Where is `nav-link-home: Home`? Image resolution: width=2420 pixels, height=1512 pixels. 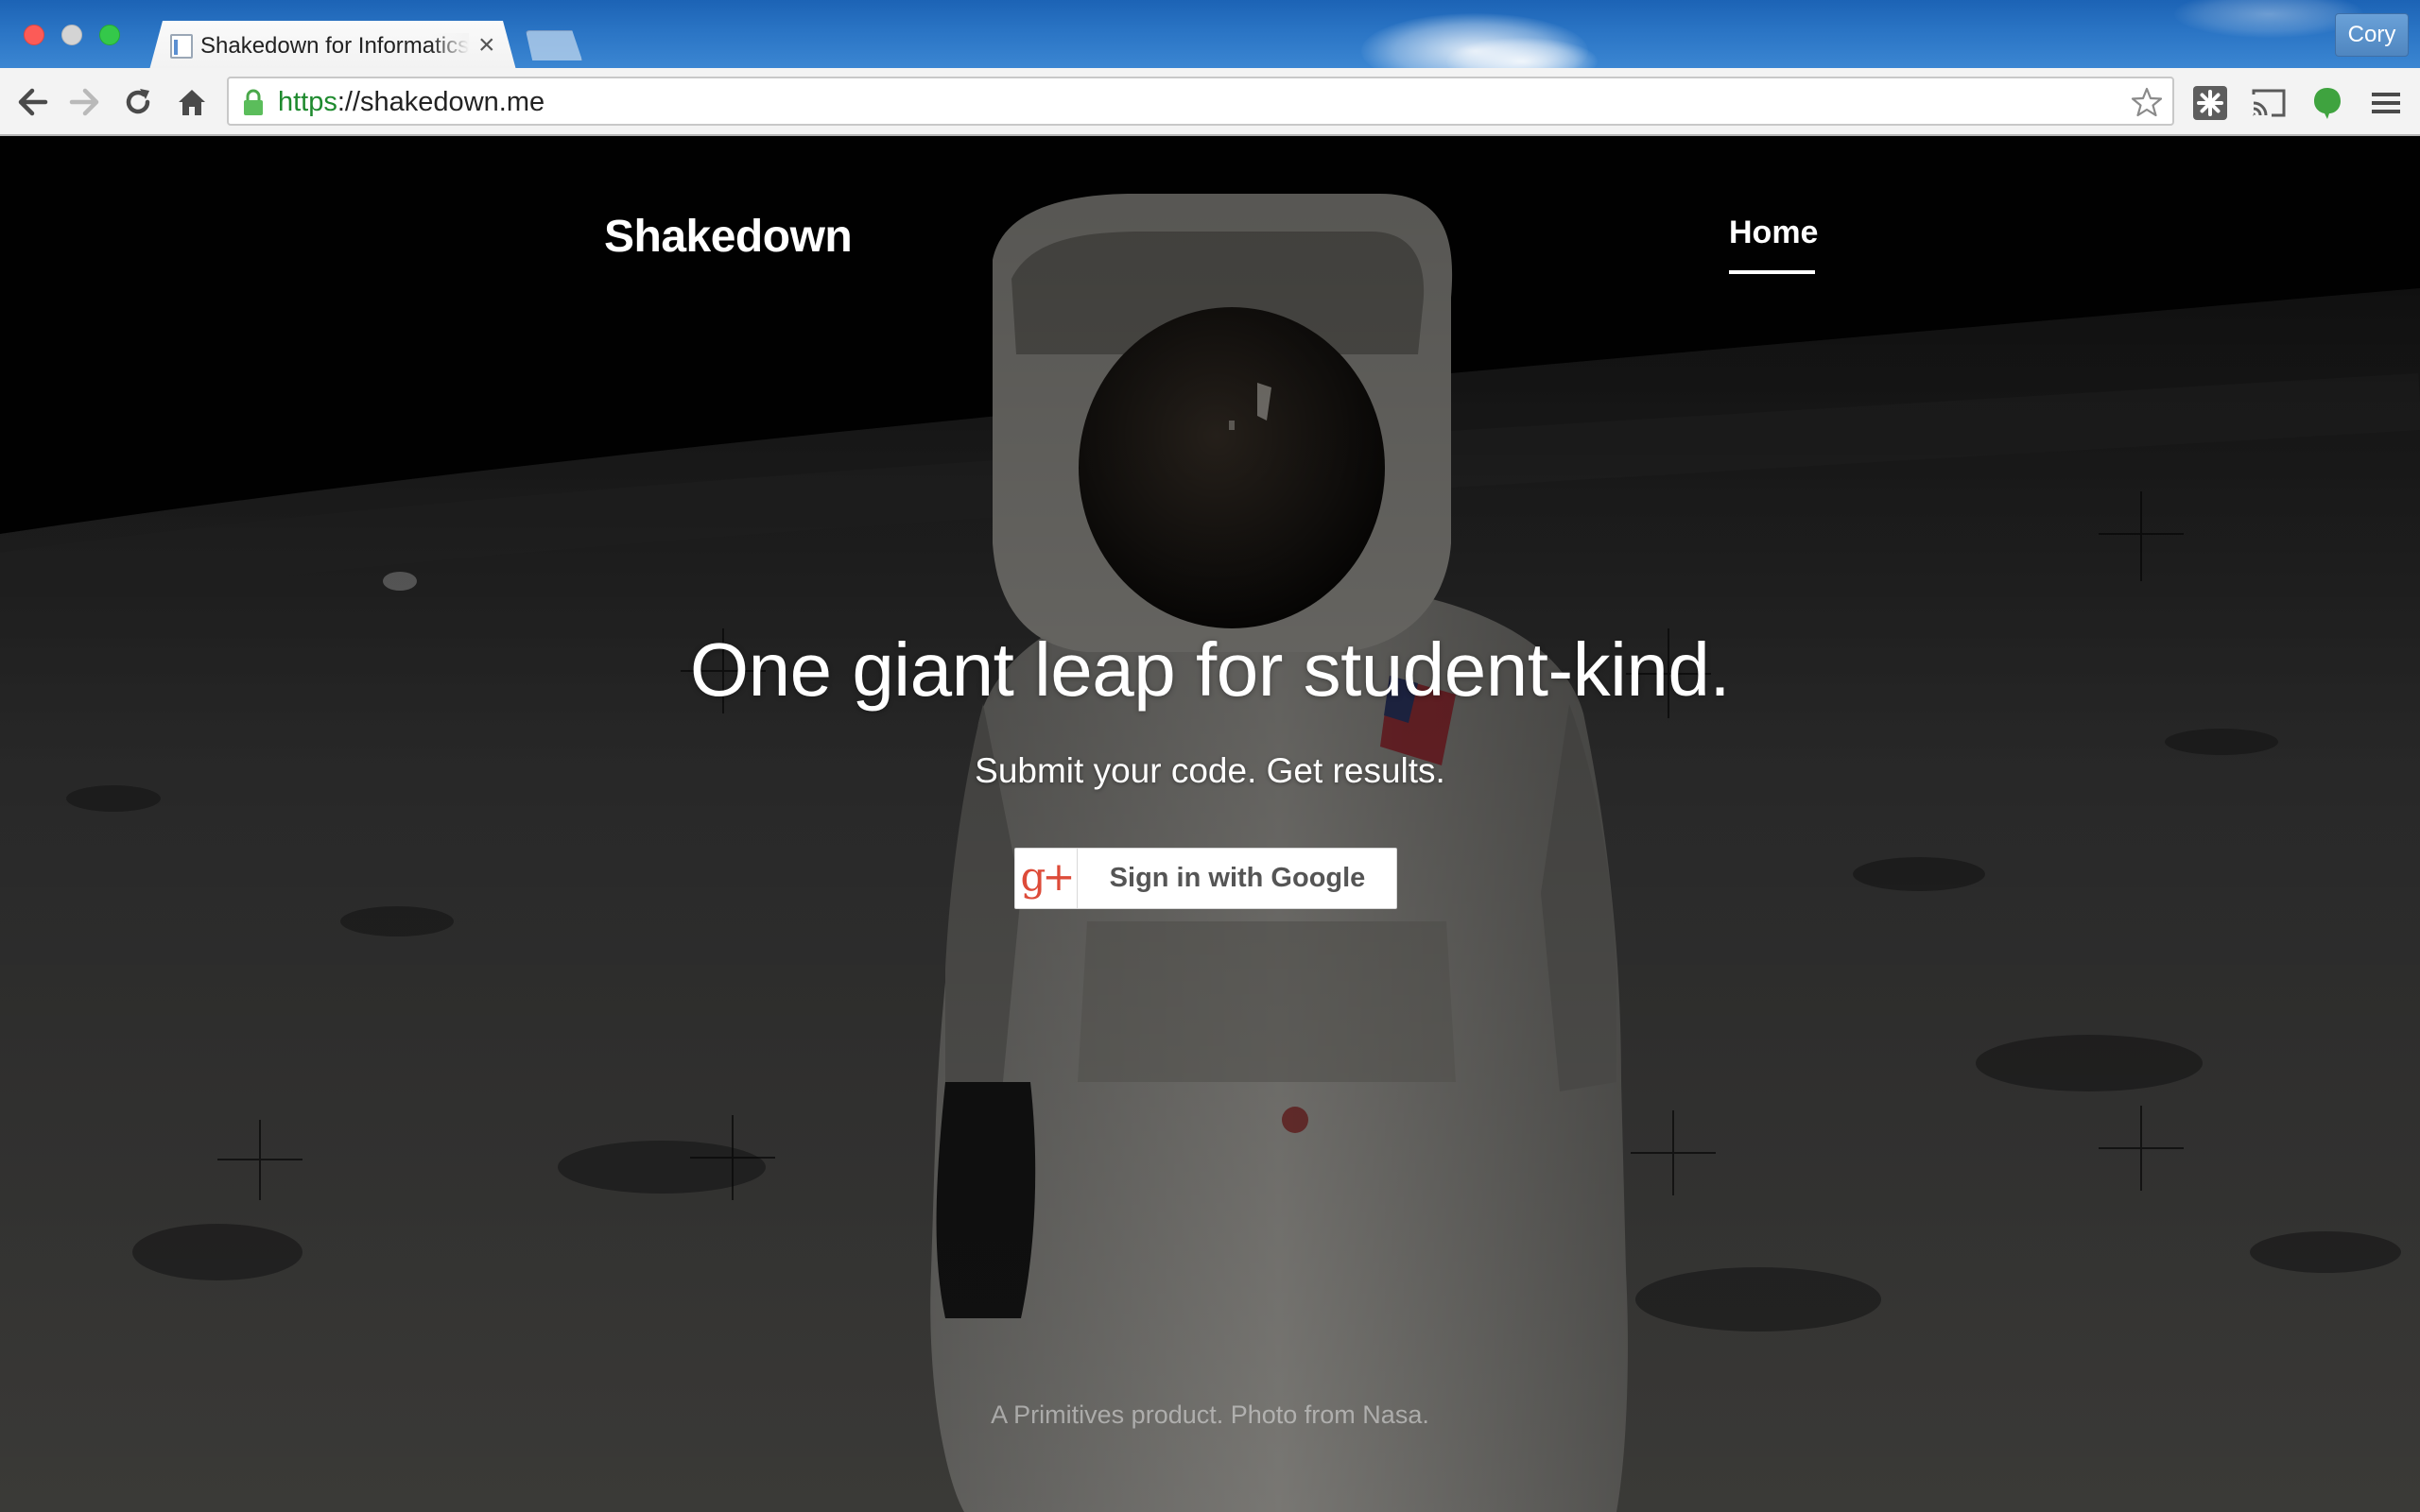
nav-link-home: Home is located at coordinates (1773, 233).